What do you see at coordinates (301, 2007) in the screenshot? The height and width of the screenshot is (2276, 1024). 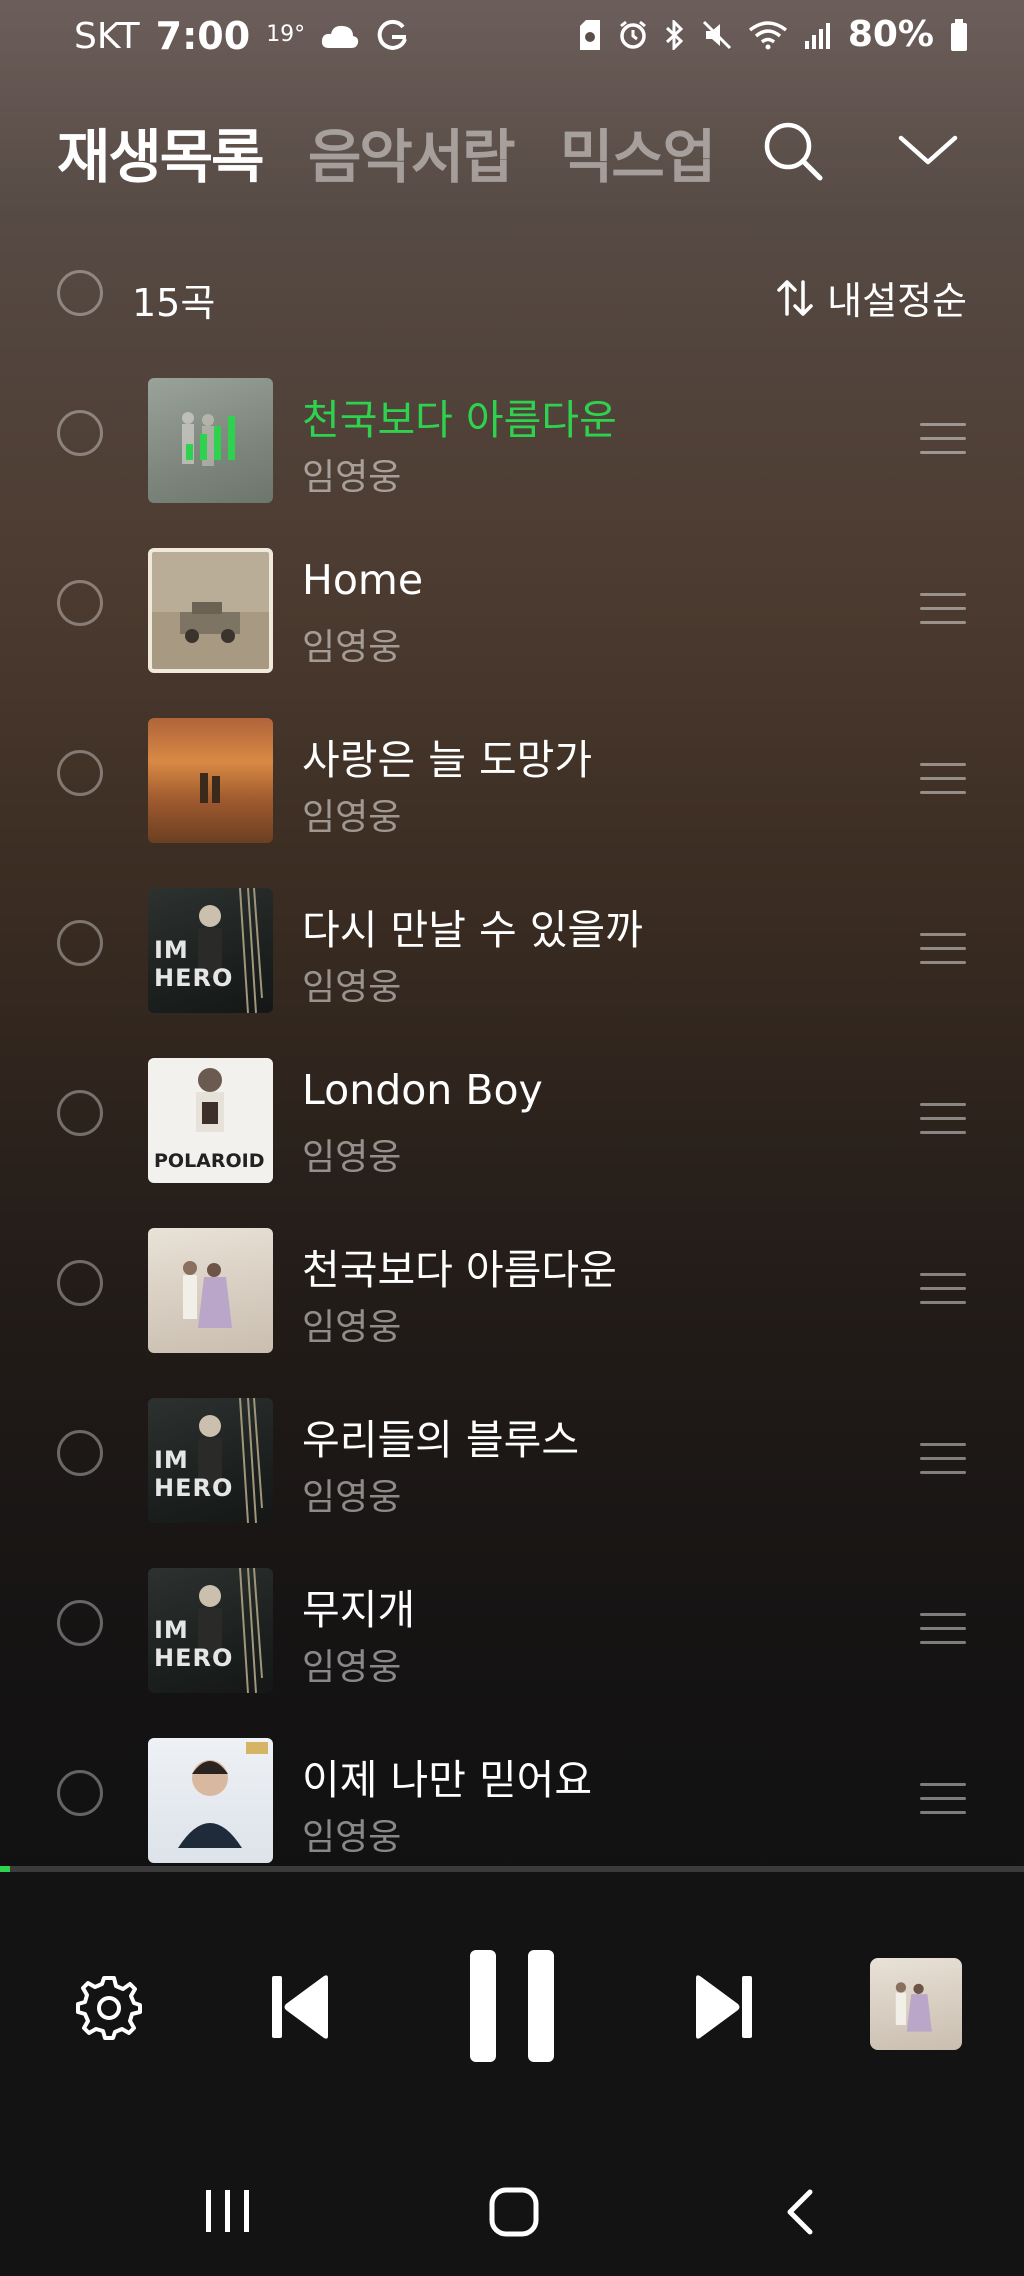 I see `previous-icon` at bounding box center [301, 2007].